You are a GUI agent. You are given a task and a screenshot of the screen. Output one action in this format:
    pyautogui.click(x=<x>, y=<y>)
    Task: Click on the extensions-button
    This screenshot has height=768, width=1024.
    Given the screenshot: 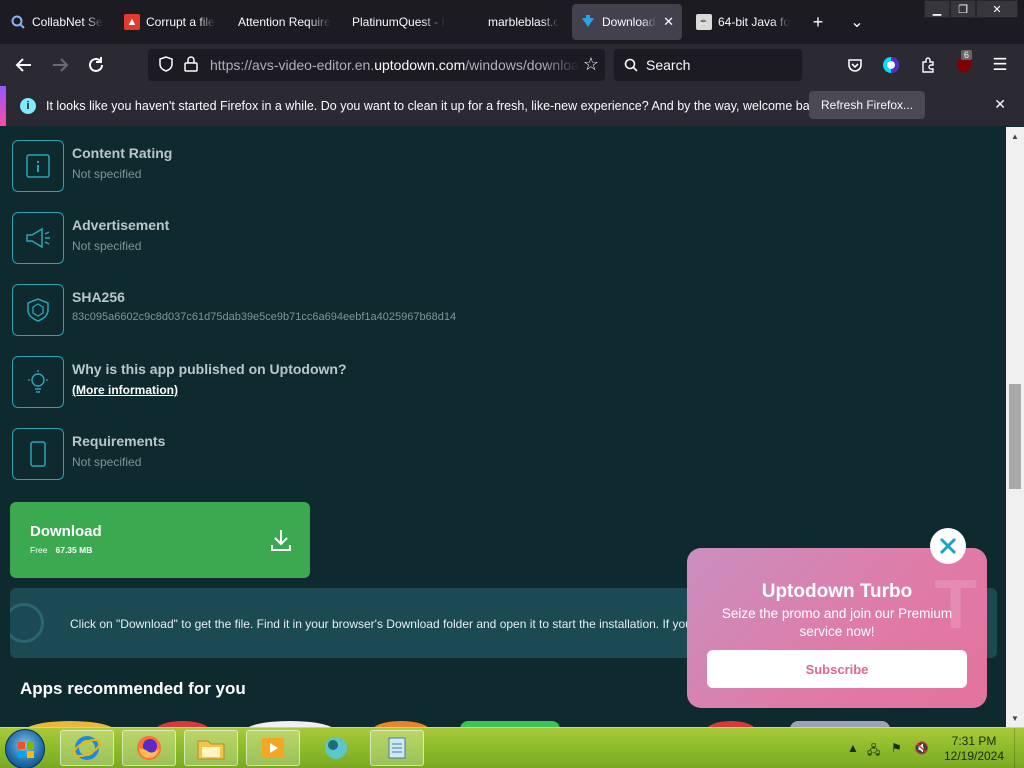 What is the action you would take?
    pyautogui.click(x=928, y=65)
    